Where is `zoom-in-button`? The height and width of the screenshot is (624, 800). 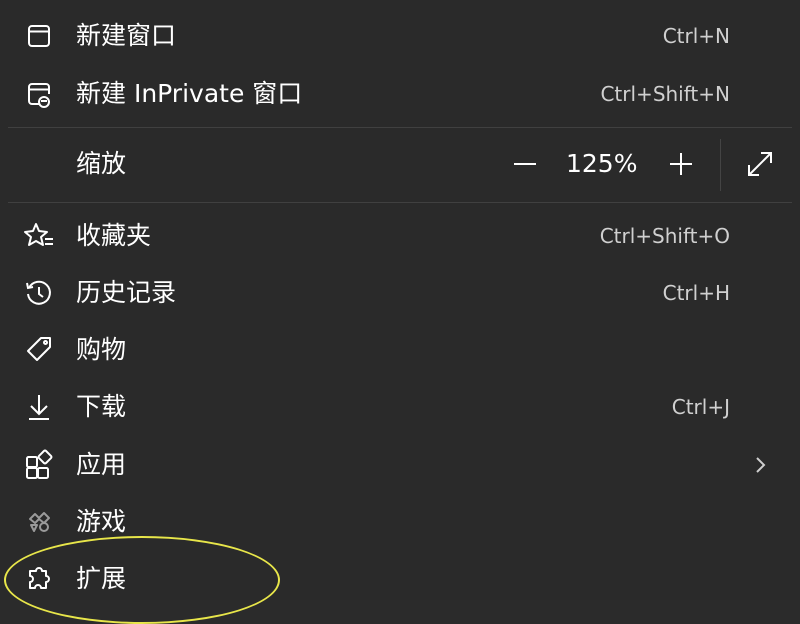
zoom-in-button is located at coordinates (681, 164).